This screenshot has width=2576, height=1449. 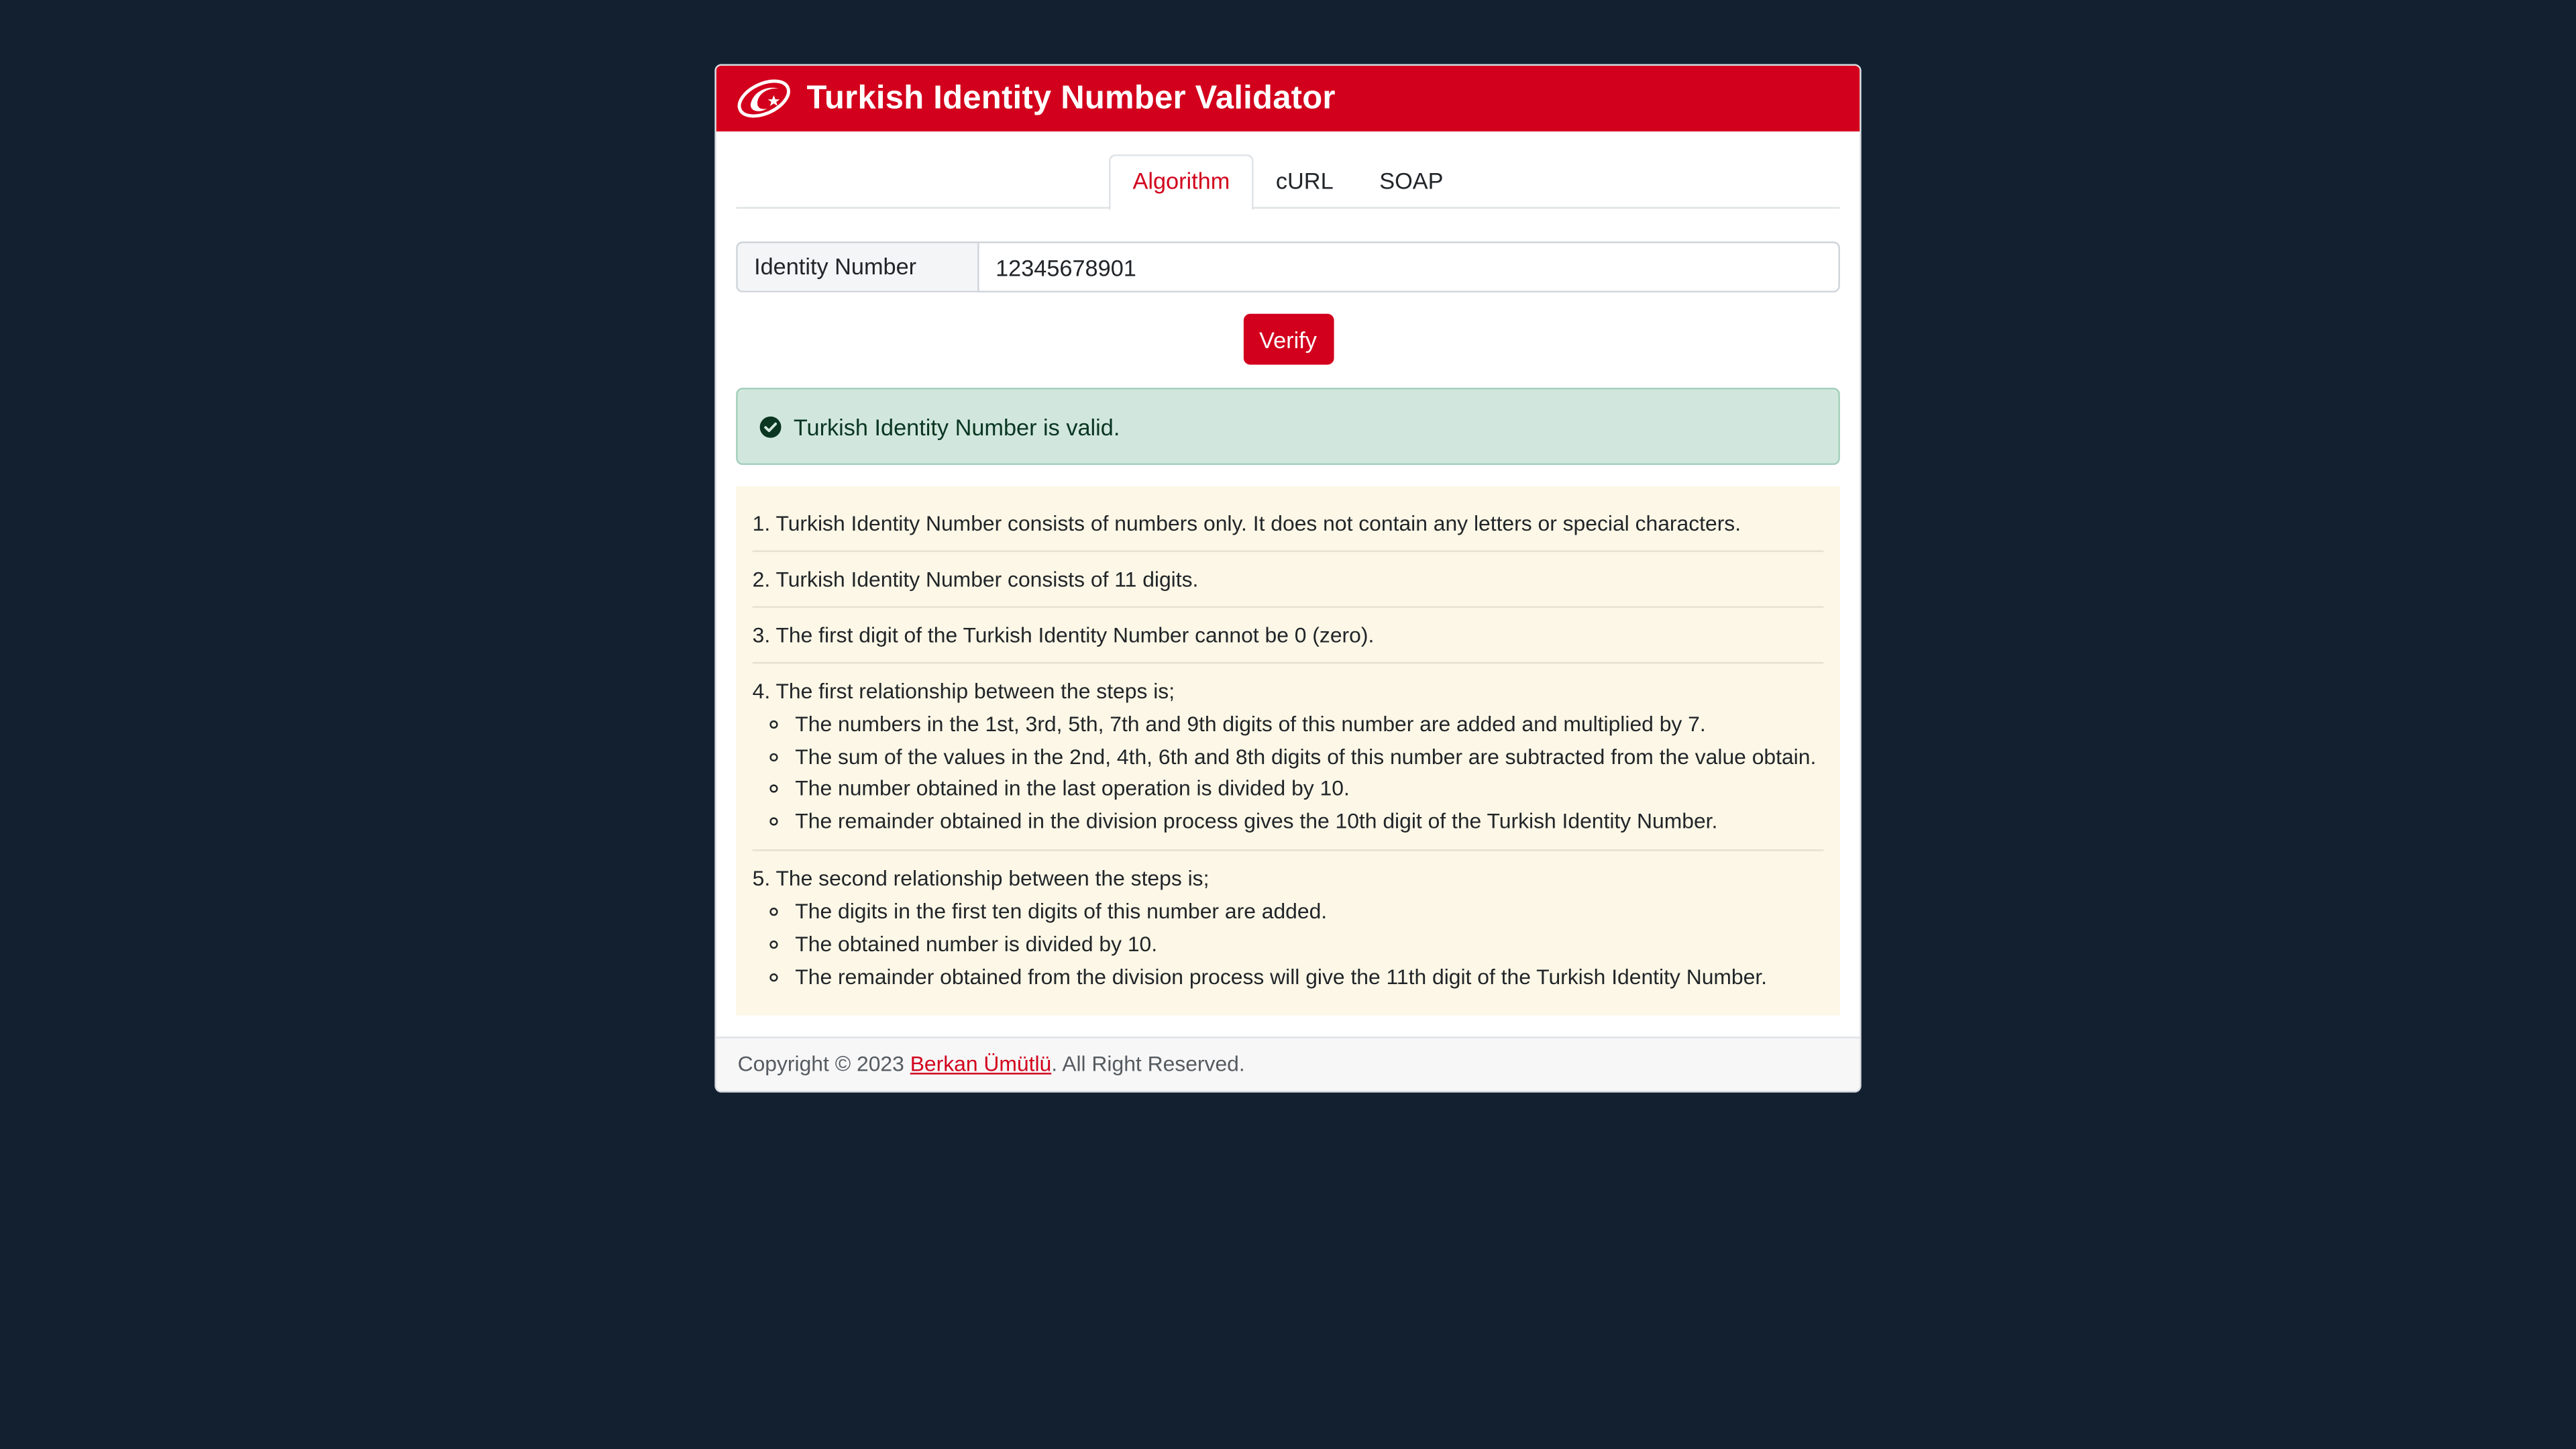 I want to click on button-row: Verify, so click(x=1288, y=339).